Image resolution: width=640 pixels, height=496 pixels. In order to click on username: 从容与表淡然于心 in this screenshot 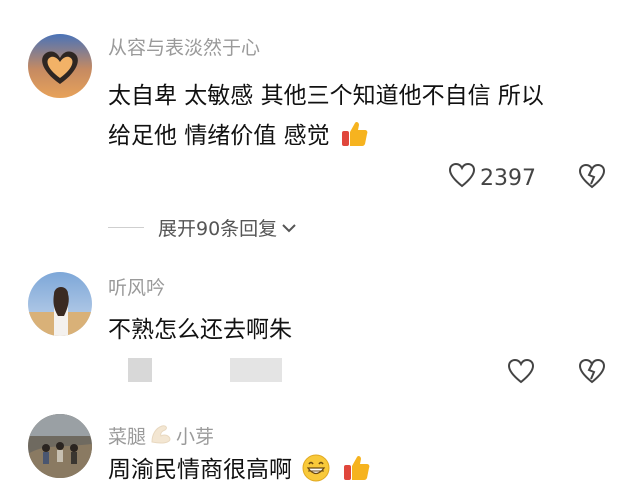, I will do `click(184, 48)`.